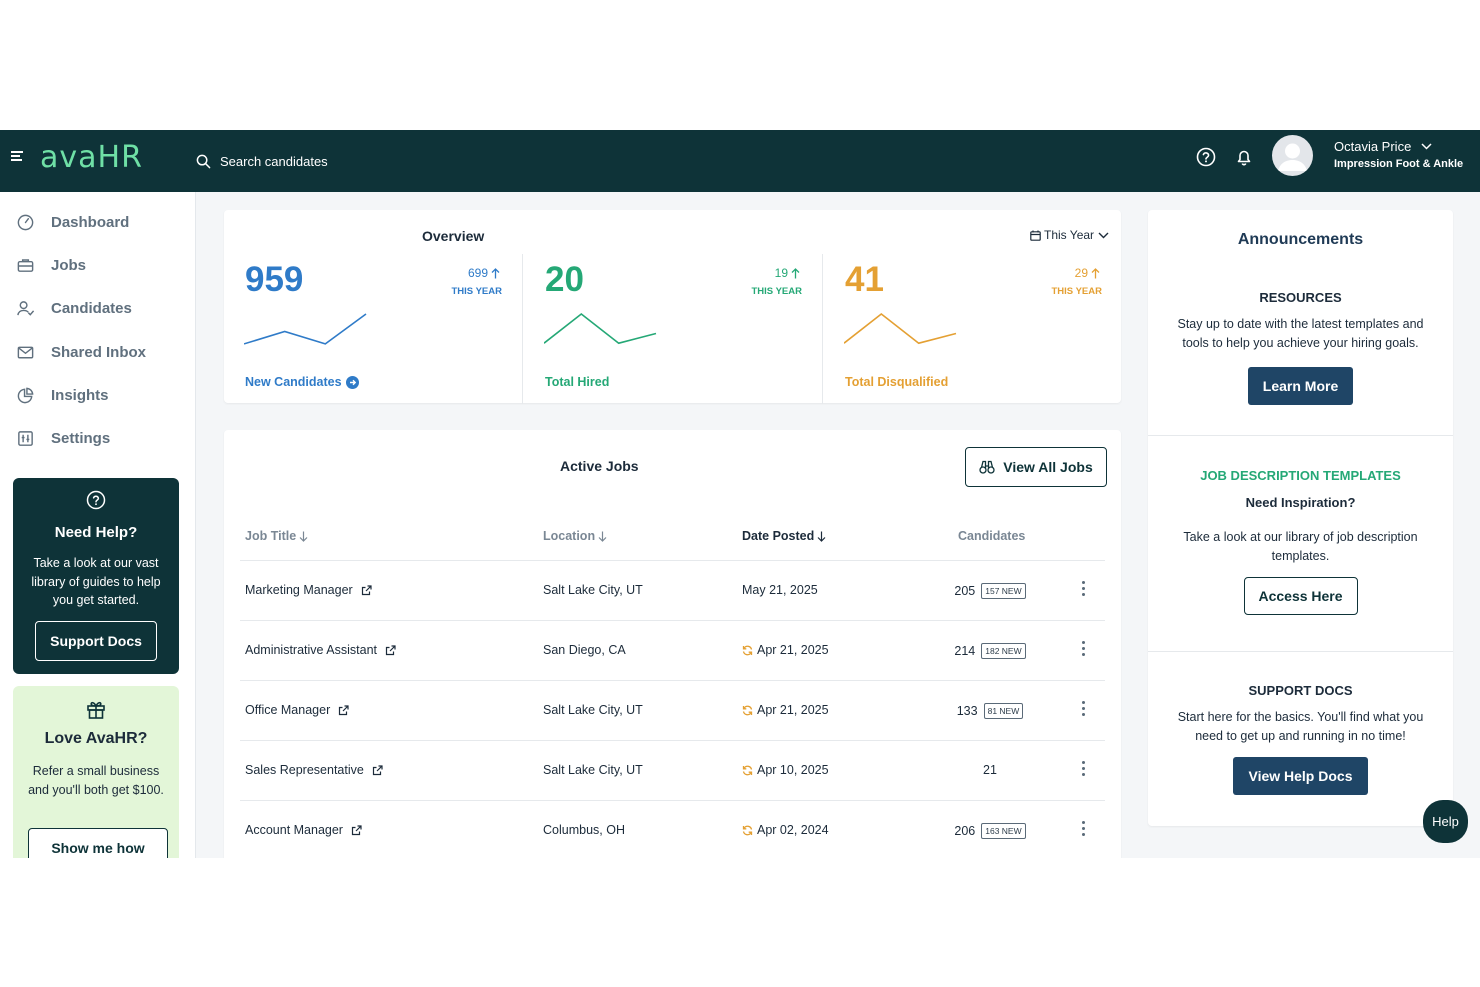  What do you see at coordinates (25, 265) in the screenshot?
I see `briefcase-icon` at bounding box center [25, 265].